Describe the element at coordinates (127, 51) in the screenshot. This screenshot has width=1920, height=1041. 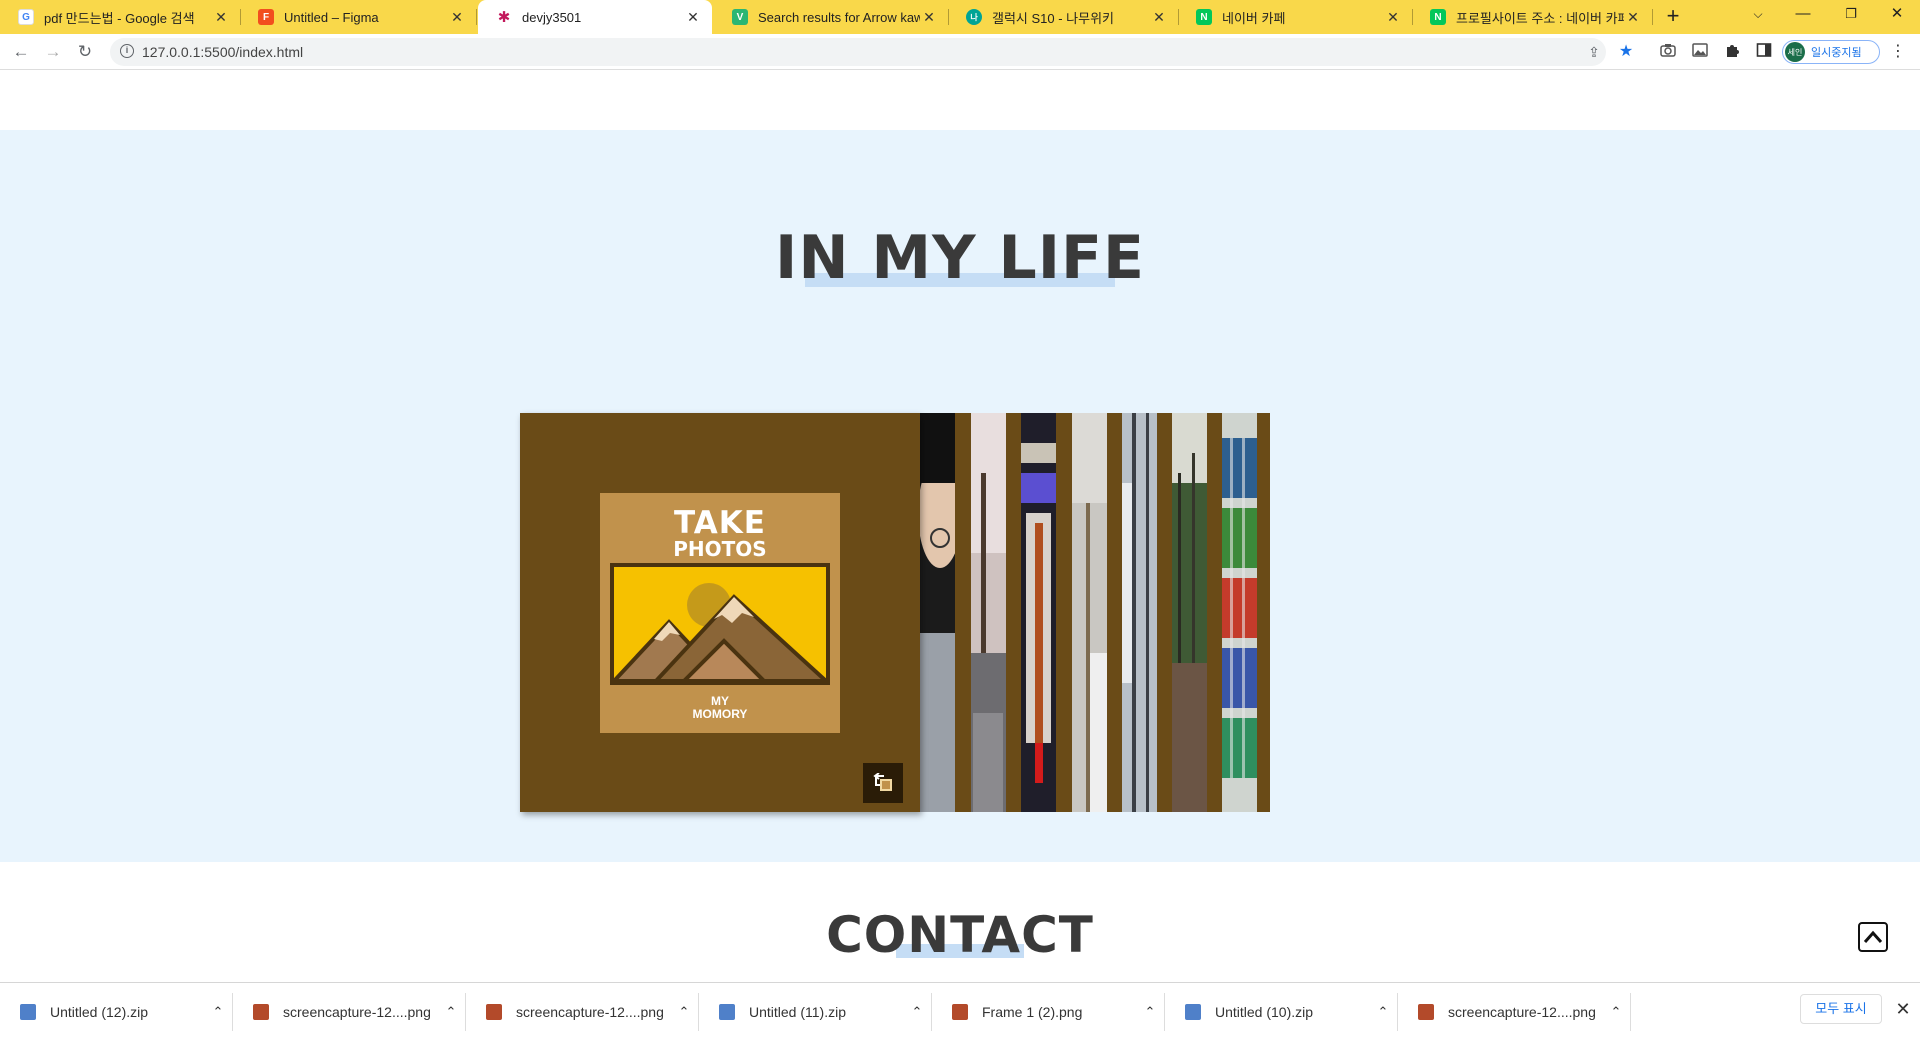
I see `site-info-icon: i` at that location.